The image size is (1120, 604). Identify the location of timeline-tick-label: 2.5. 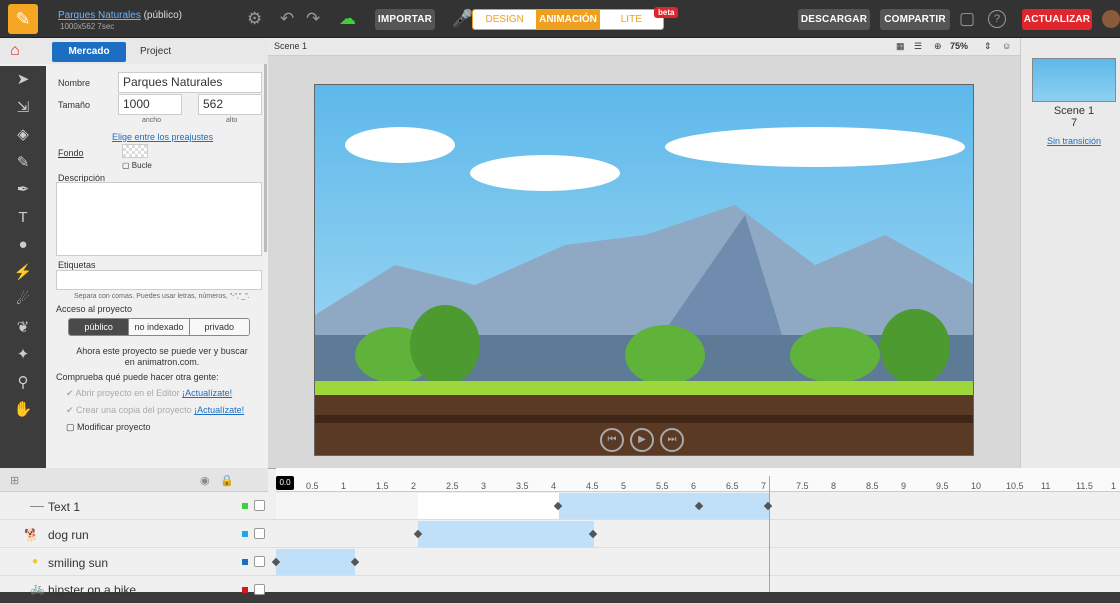
(452, 486).